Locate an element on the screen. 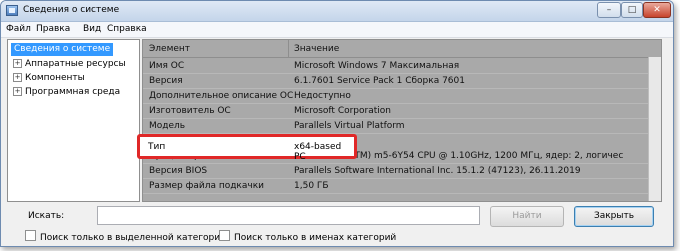  row-key: Модель is located at coordinates (167, 126).